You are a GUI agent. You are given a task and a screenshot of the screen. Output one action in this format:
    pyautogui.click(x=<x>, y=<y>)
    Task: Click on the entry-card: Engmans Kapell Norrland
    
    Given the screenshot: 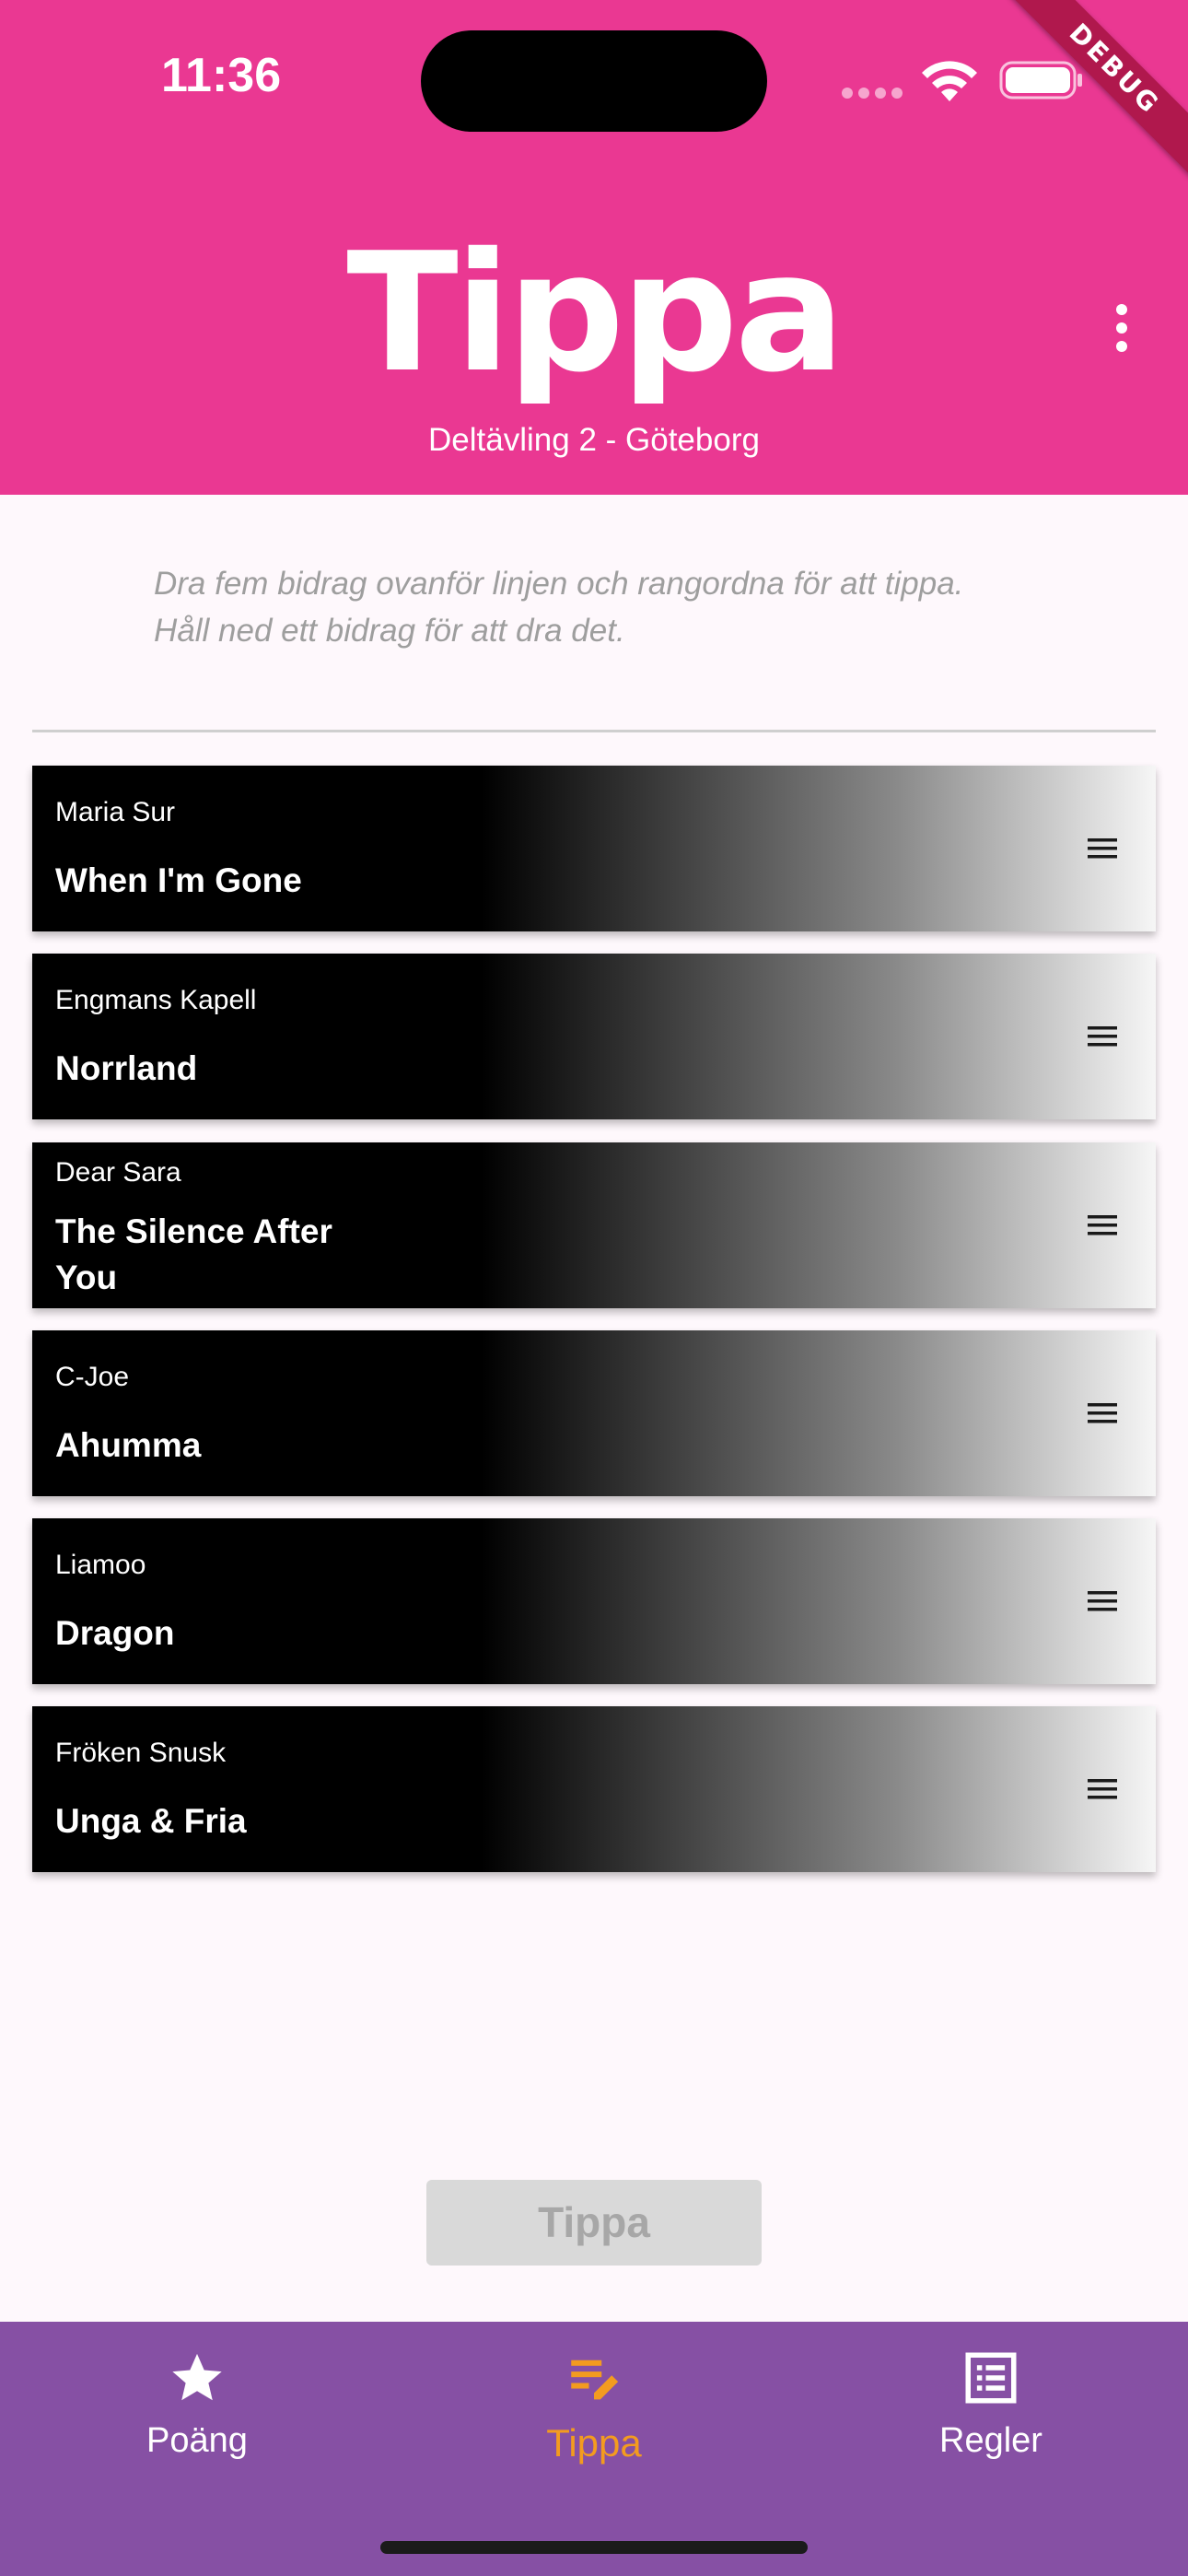 What is the action you would take?
    pyautogui.click(x=594, y=1036)
    